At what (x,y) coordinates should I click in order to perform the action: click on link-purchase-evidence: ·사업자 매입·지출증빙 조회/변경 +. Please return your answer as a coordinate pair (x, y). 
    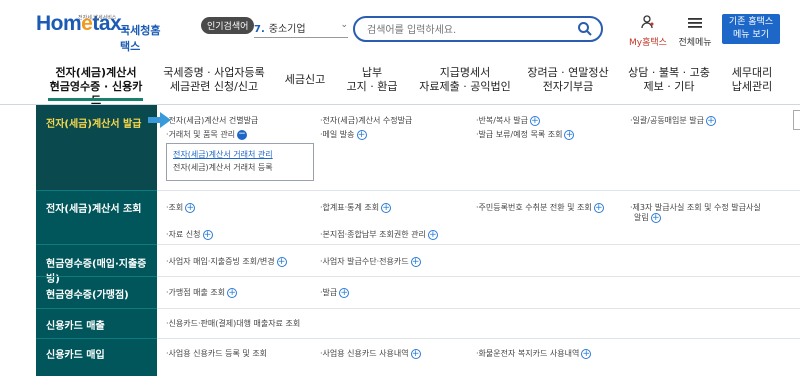
    Looking at the image, I should click on (226, 261).